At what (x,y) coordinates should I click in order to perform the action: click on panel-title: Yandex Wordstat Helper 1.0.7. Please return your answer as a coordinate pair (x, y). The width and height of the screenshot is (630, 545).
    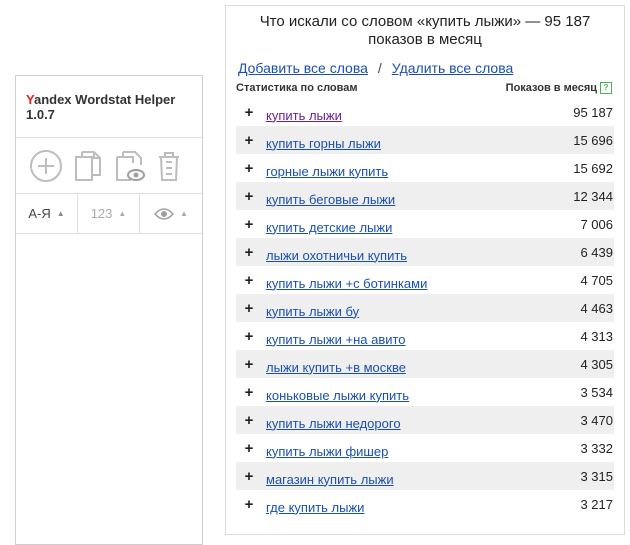
    Looking at the image, I should click on (109, 107).